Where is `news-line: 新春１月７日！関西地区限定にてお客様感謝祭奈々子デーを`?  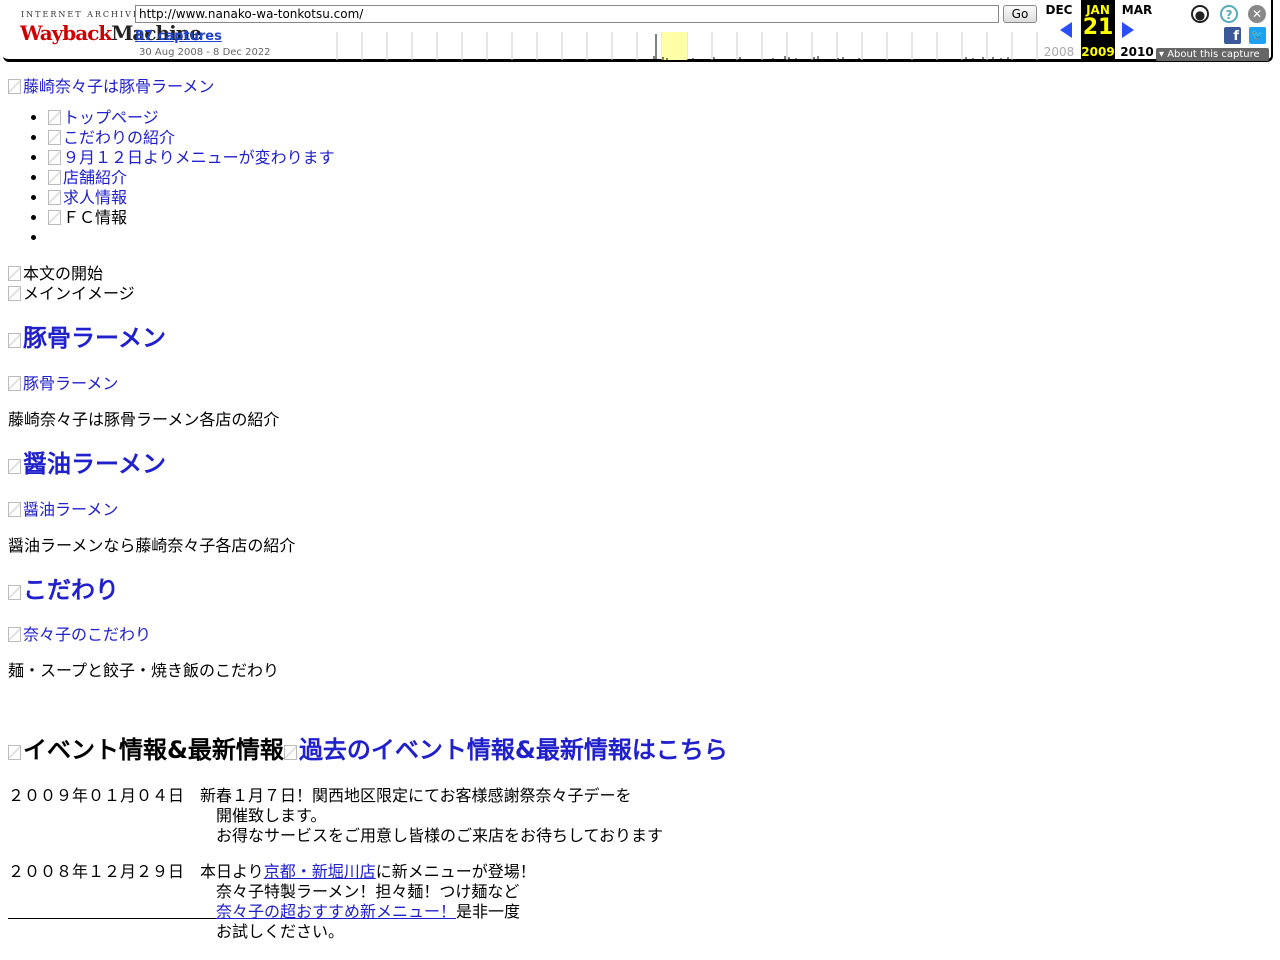
news-line: 新春１月７日！関西地区限定にてお客様感謝祭奈々子デーを is located at coordinates (416, 795).